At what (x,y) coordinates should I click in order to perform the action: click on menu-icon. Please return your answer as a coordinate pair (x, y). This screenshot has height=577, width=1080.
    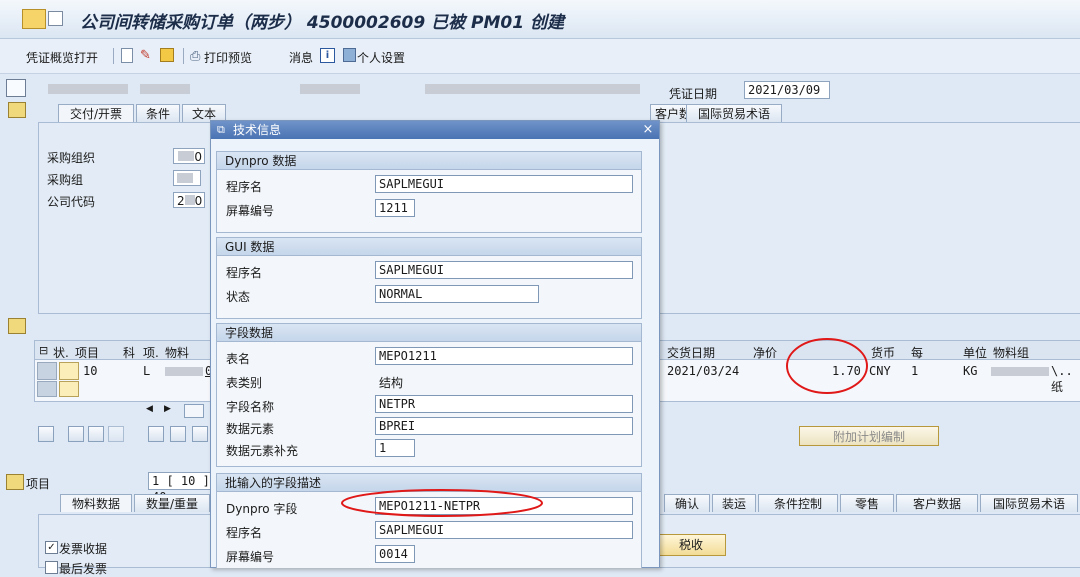
    Looking at the image, I should click on (34, 19).